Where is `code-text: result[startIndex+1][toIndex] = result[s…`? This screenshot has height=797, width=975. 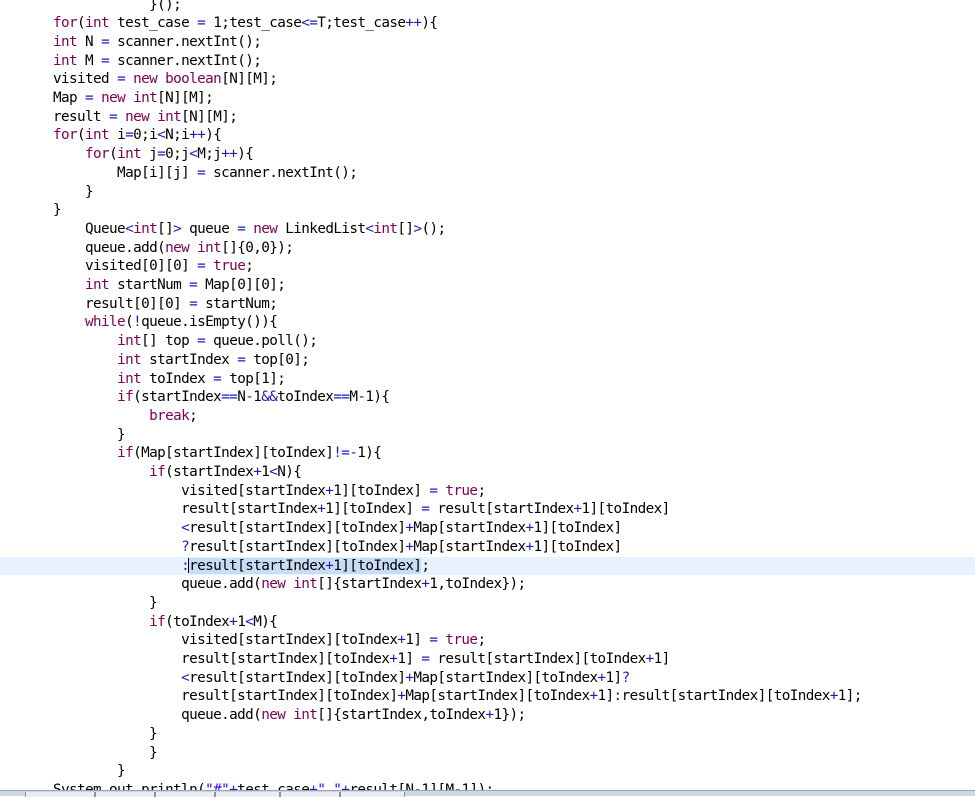 code-text: result[startIndex+1][toIndex] = result[s… is located at coordinates (361, 509).